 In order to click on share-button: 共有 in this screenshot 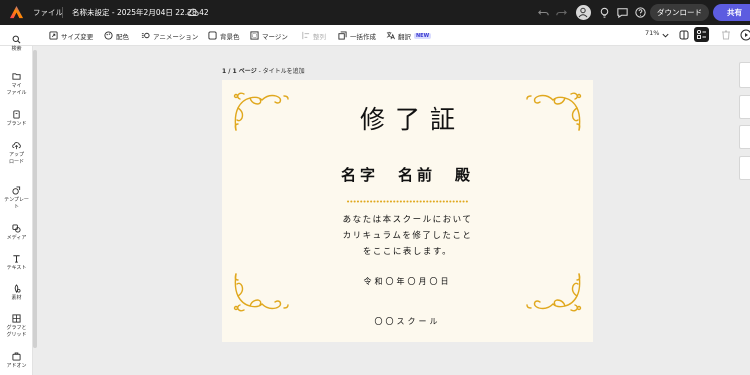, I will do `click(731, 12)`.